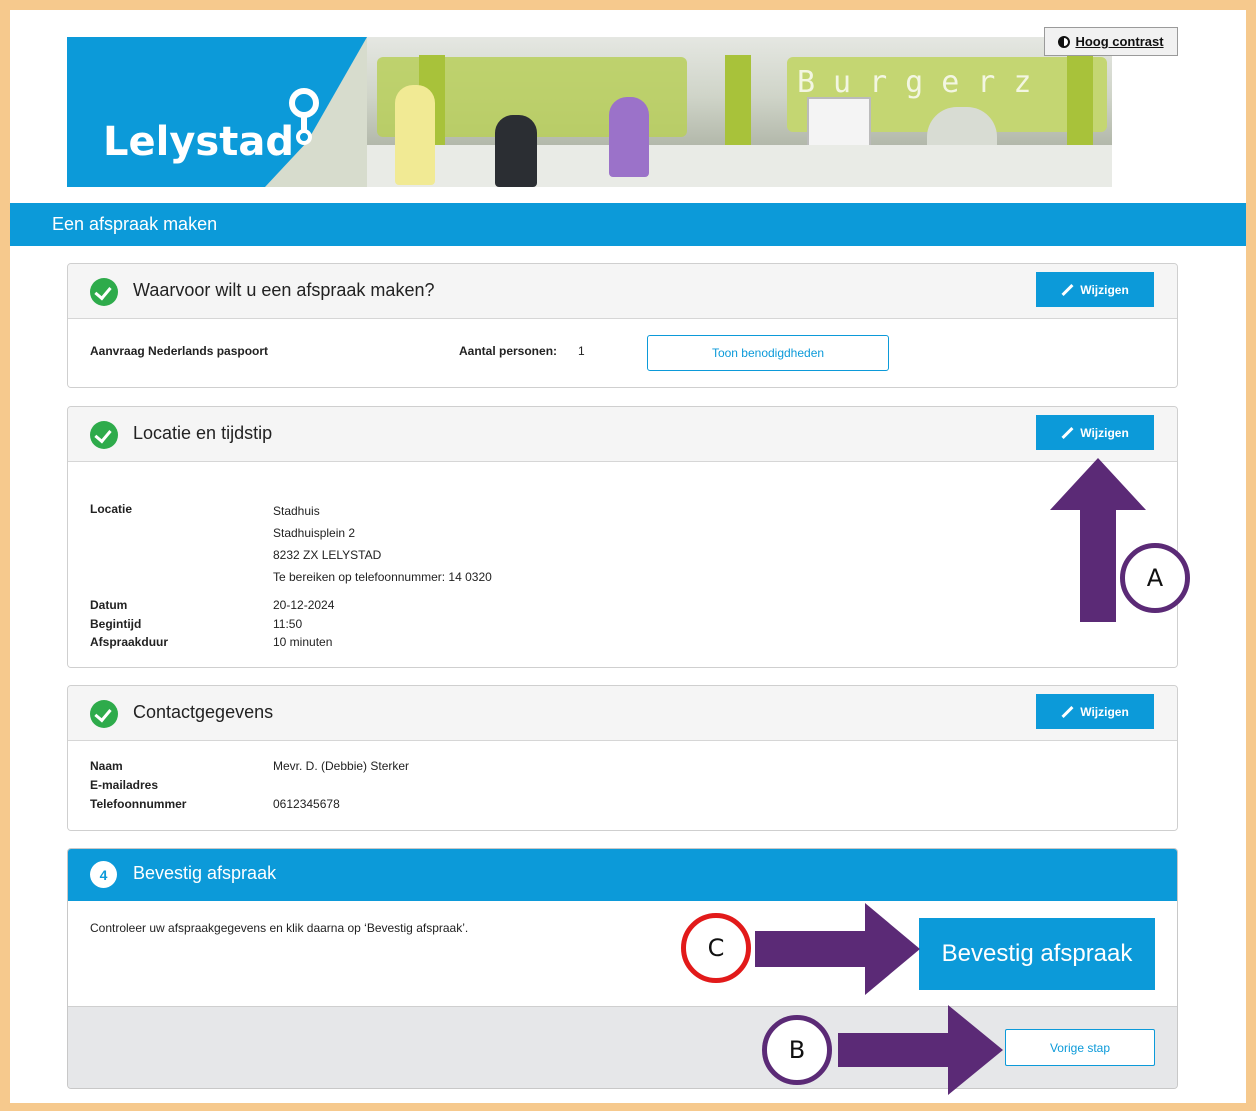  What do you see at coordinates (129, 642) in the screenshot?
I see `duration-label: Afspraakduur` at bounding box center [129, 642].